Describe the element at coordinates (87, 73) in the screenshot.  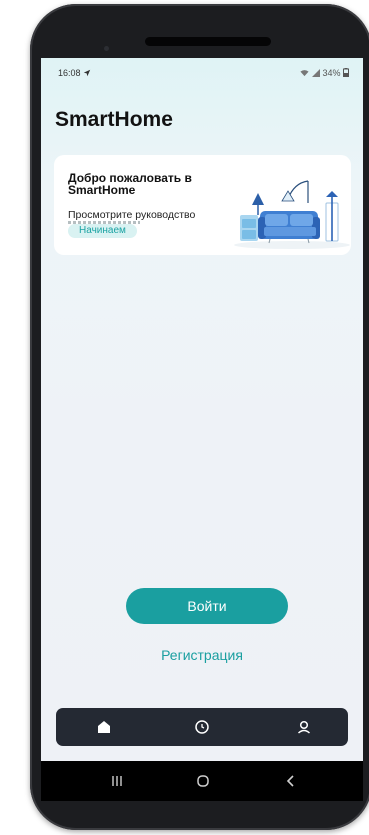
I see `location-arrow-icon` at that location.